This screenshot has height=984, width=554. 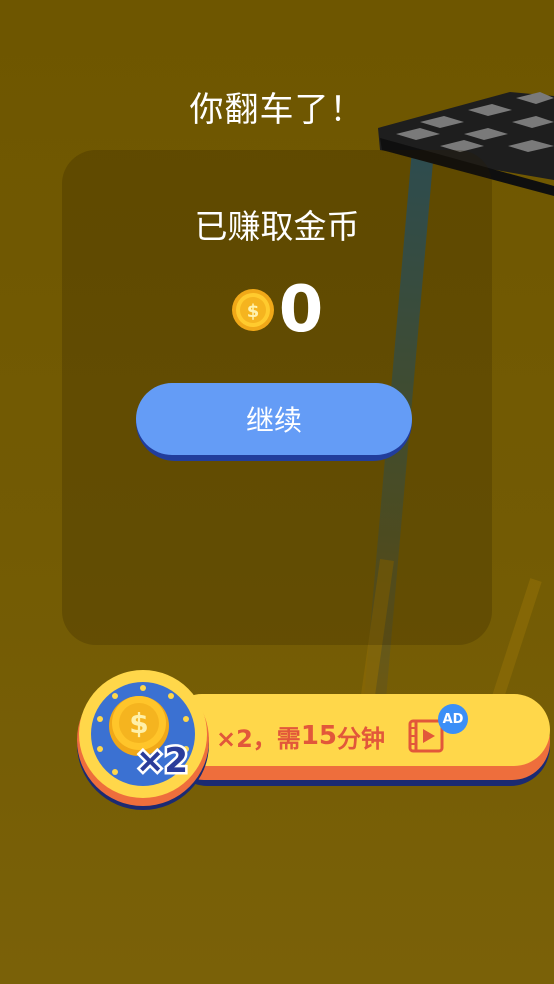 I want to click on double-offer-text: ×2，需 15 分钟, so click(x=300, y=736).